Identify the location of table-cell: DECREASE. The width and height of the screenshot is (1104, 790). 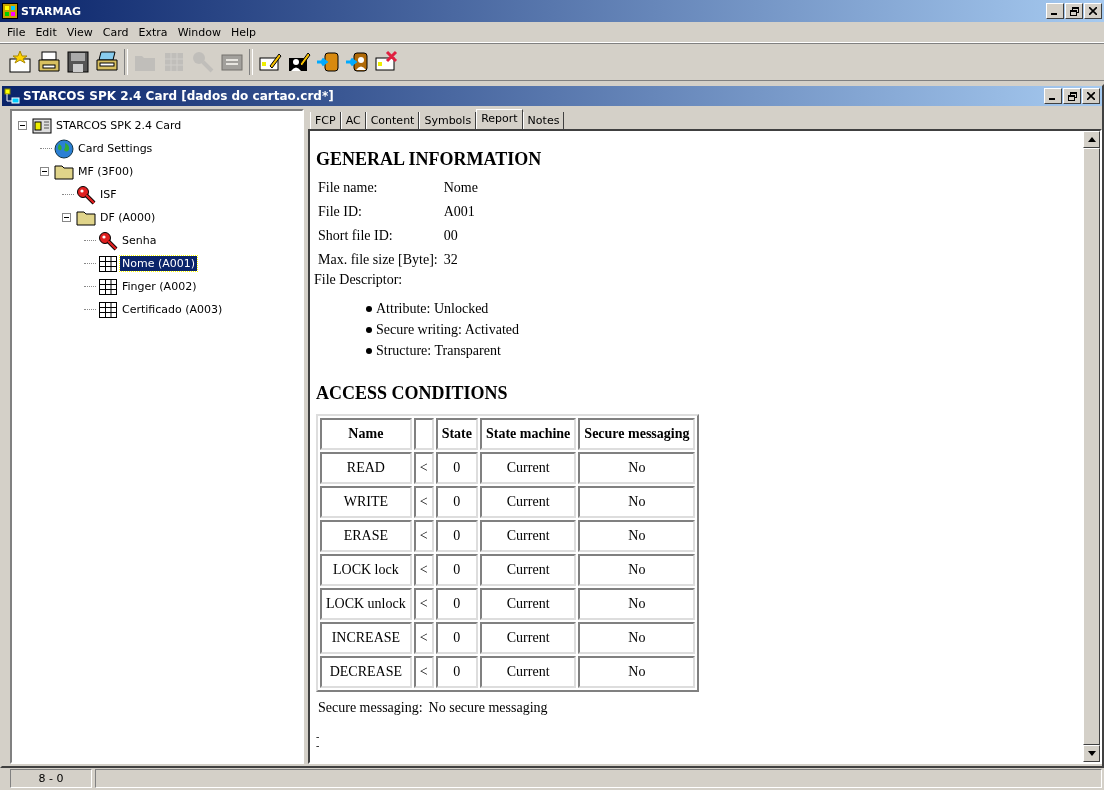
(366, 672).